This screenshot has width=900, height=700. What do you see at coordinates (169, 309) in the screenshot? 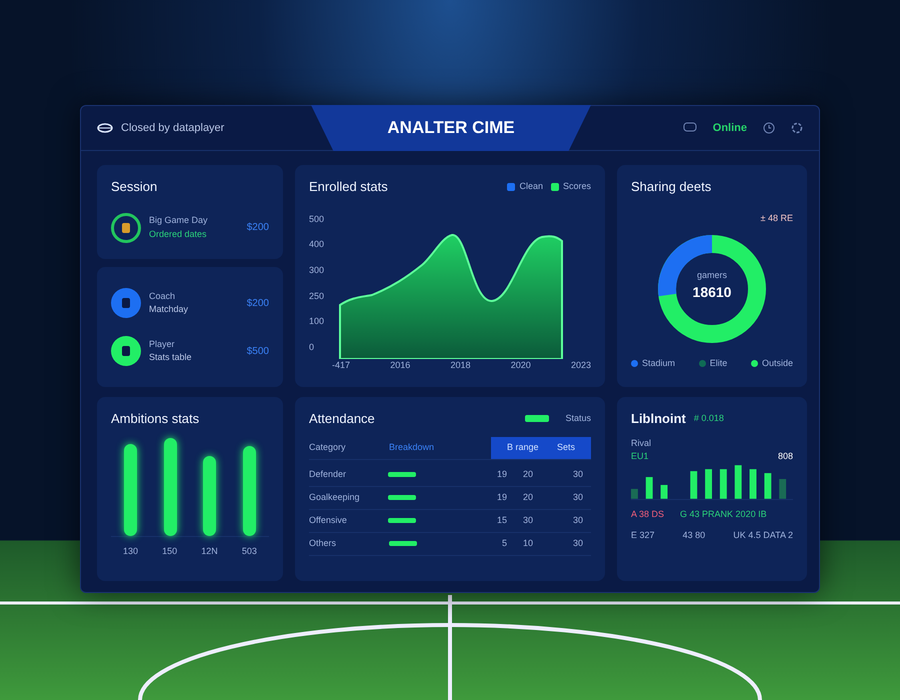
I see `item-detail: Matchday` at bounding box center [169, 309].